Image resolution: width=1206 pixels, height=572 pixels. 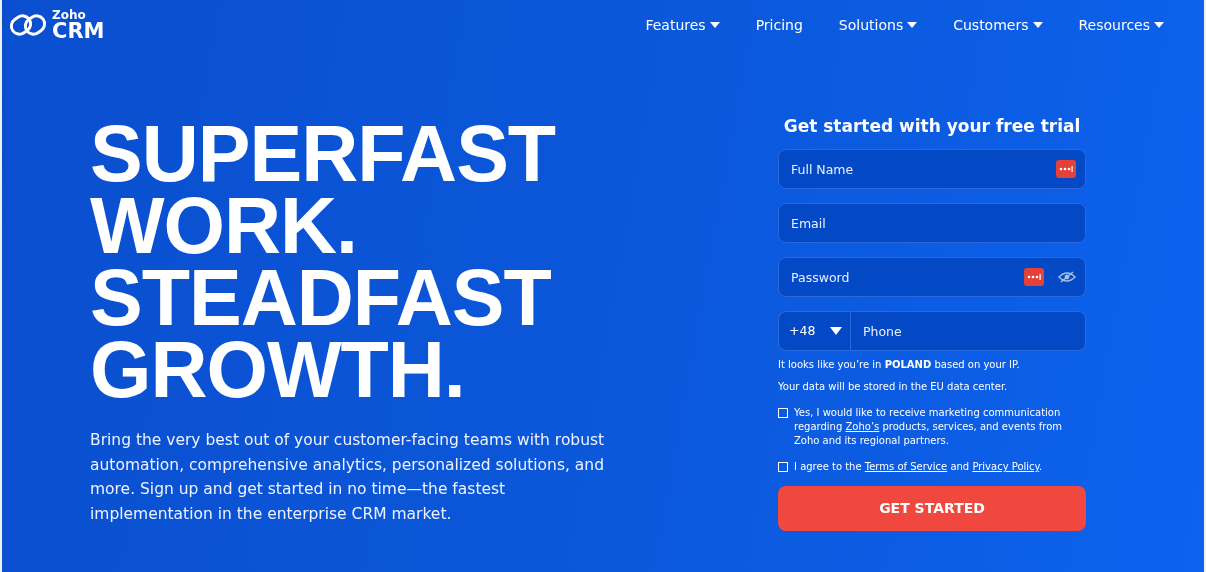 I want to click on logo-text: Zoho, so click(x=69, y=14).